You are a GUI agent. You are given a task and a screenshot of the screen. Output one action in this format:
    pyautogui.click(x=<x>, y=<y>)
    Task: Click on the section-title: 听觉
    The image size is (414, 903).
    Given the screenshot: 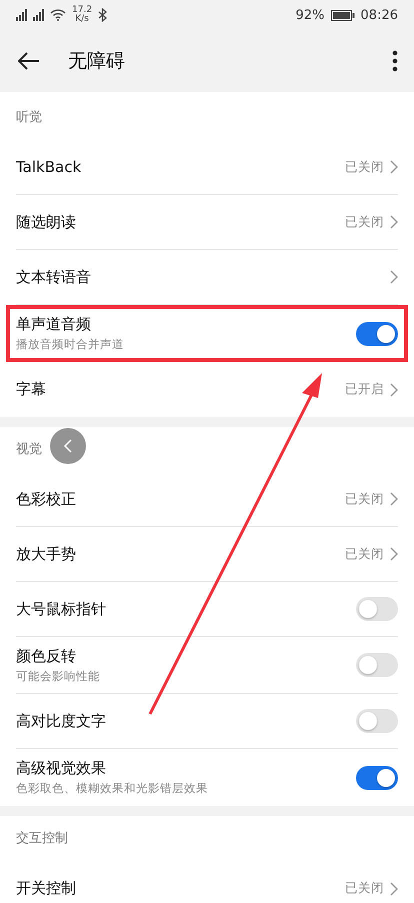 What is the action you would take?
    pyautogui.click(x=29, y=117)
    